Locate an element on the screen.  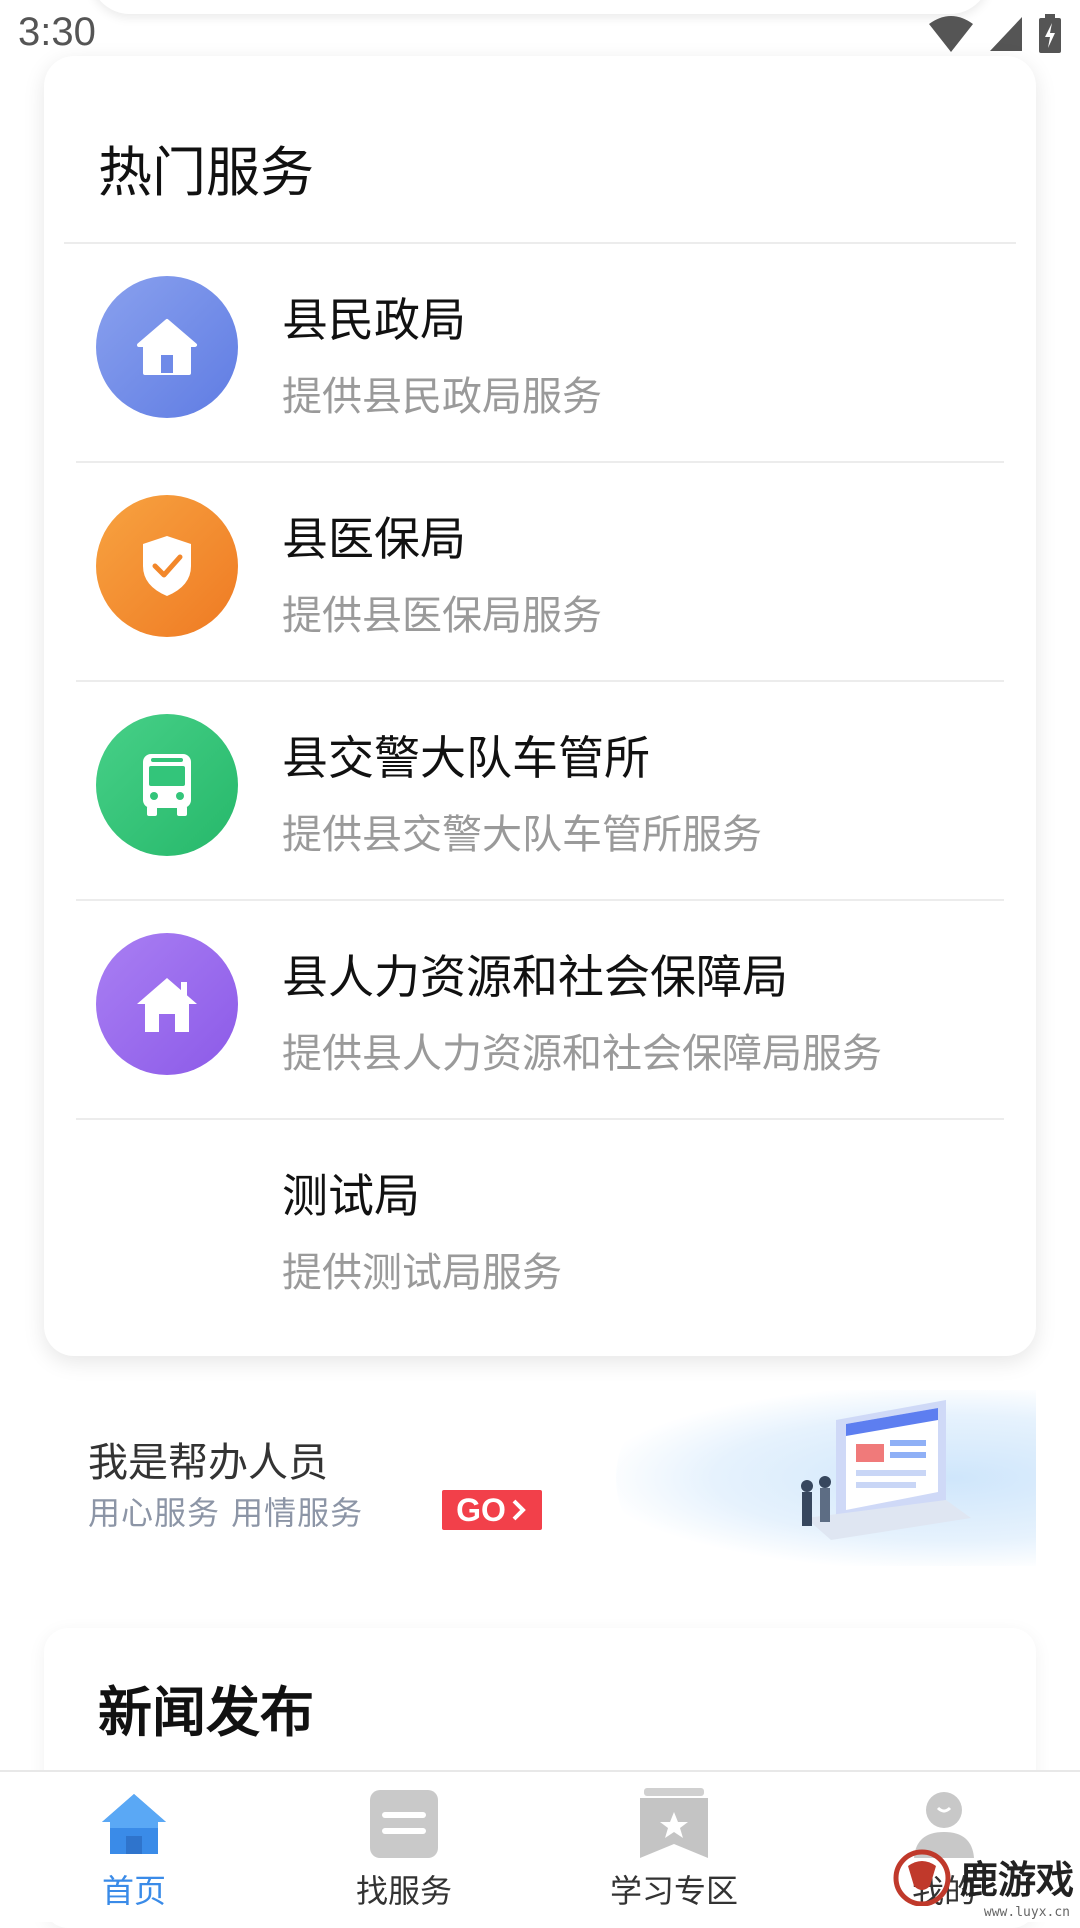
service-item-traffic-police: 县交警大队车管所 提供县交警大队车管所服务 is located at coordinates (540, 791).